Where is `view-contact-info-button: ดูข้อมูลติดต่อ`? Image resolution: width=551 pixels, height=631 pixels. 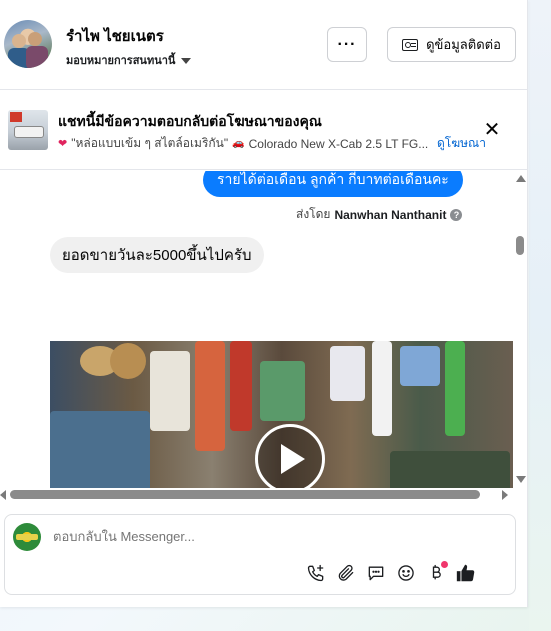 view-contact-info-button: ดูข้อมูลติดต่อ is located at coordinates (451, 44).